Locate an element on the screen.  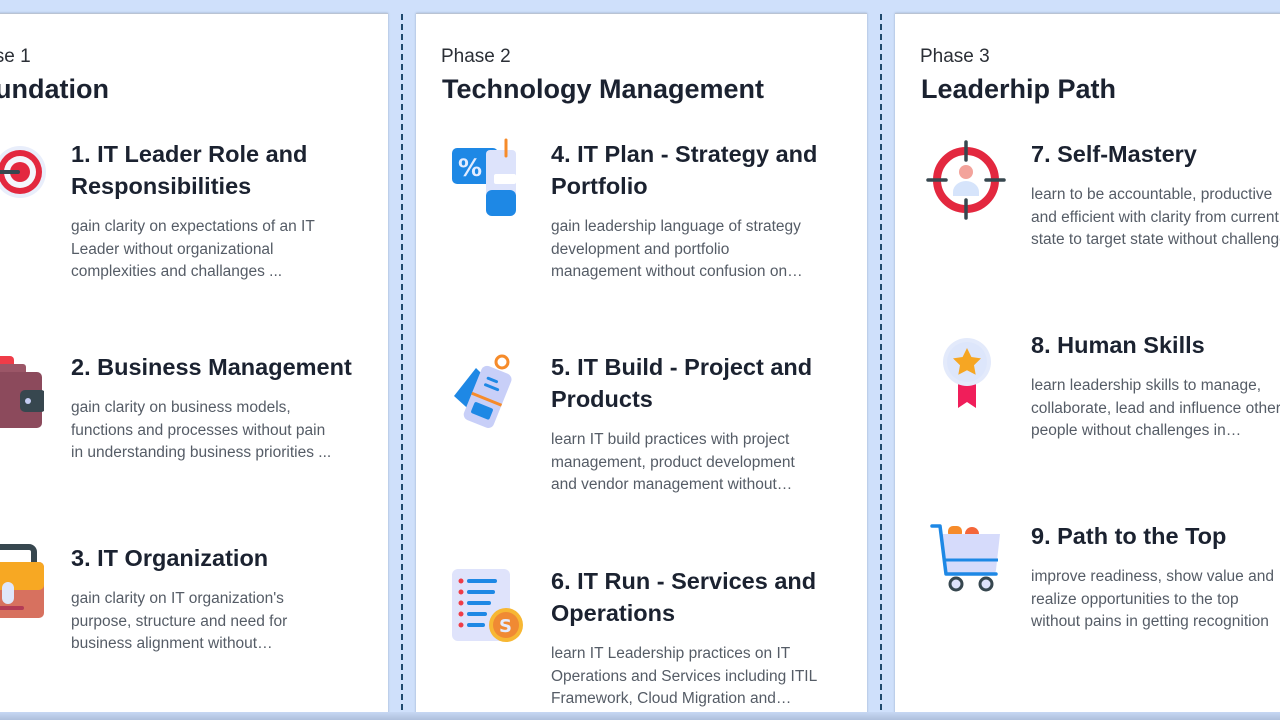
course-item-title: 7. Self-Mastery is located at coordinates (1114, 154).